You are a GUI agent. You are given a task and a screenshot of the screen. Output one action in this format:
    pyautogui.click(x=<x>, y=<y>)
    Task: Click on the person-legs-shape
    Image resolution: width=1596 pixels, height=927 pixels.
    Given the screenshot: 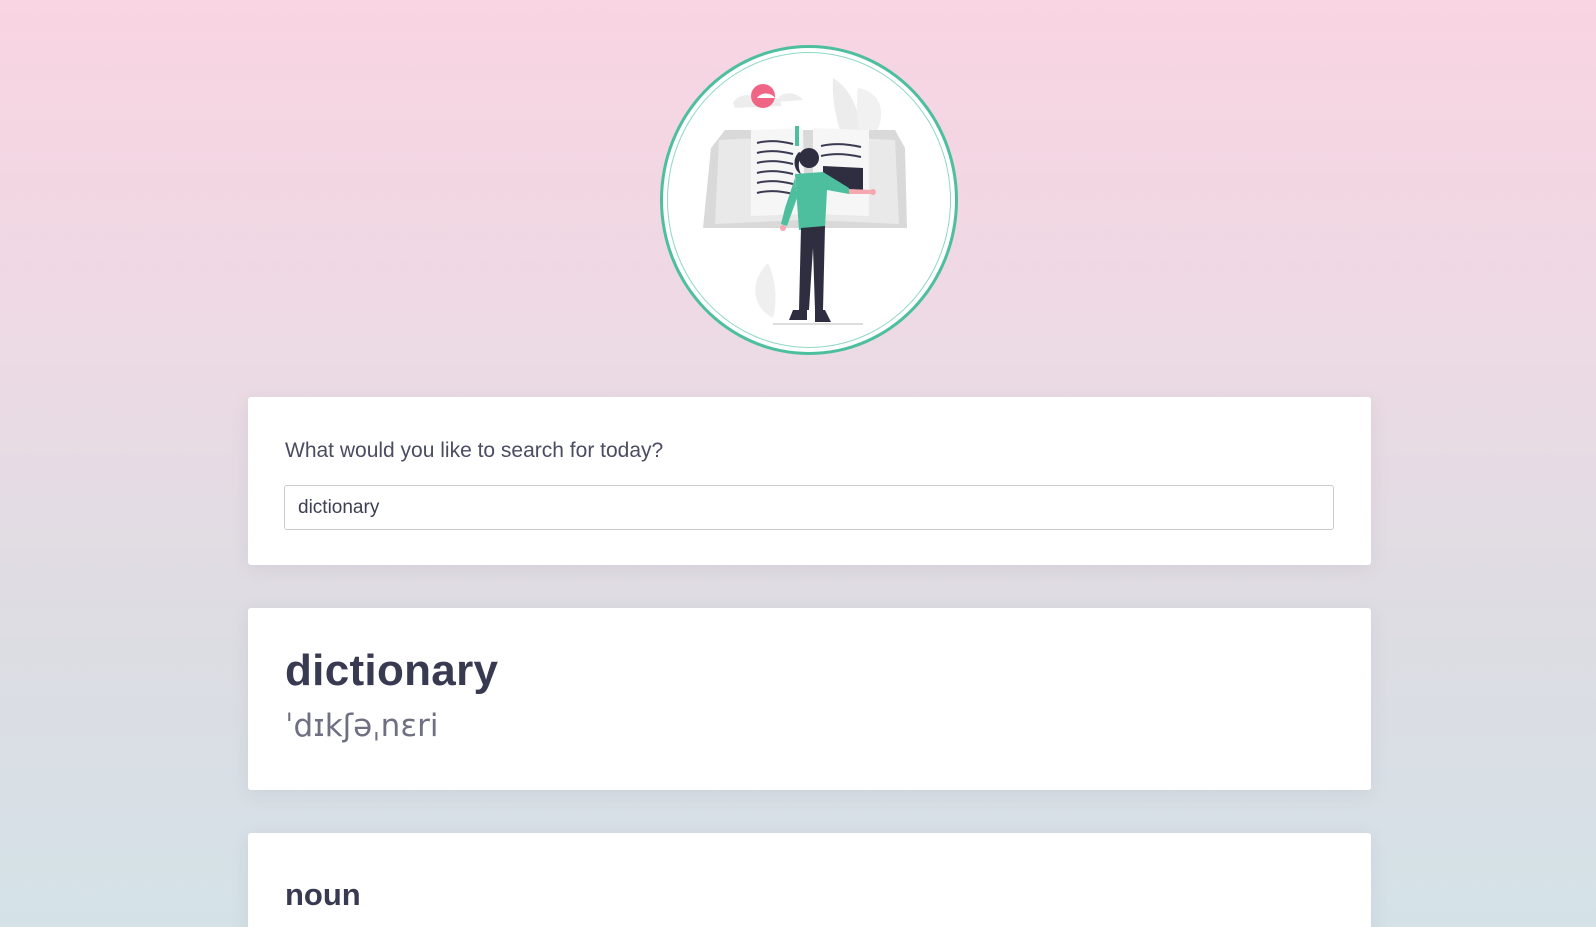 What is the action you would take?
    pyautogui.click(x=812, y=268)
    